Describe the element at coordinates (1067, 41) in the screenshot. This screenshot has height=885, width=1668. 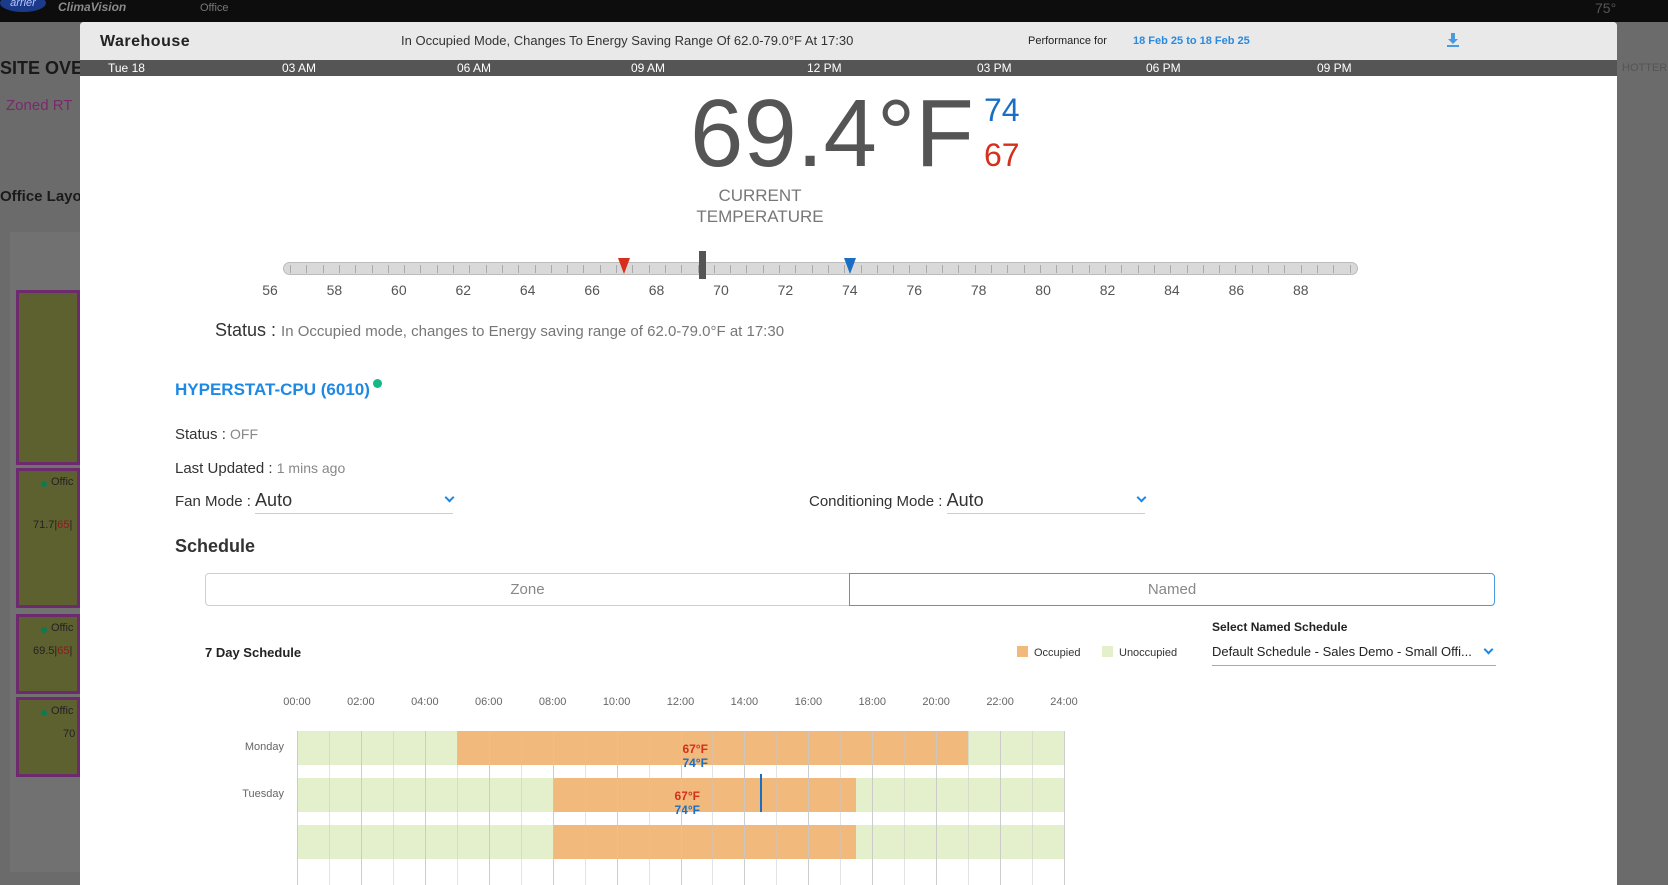
I see `performance-label: Performance for` at that location.